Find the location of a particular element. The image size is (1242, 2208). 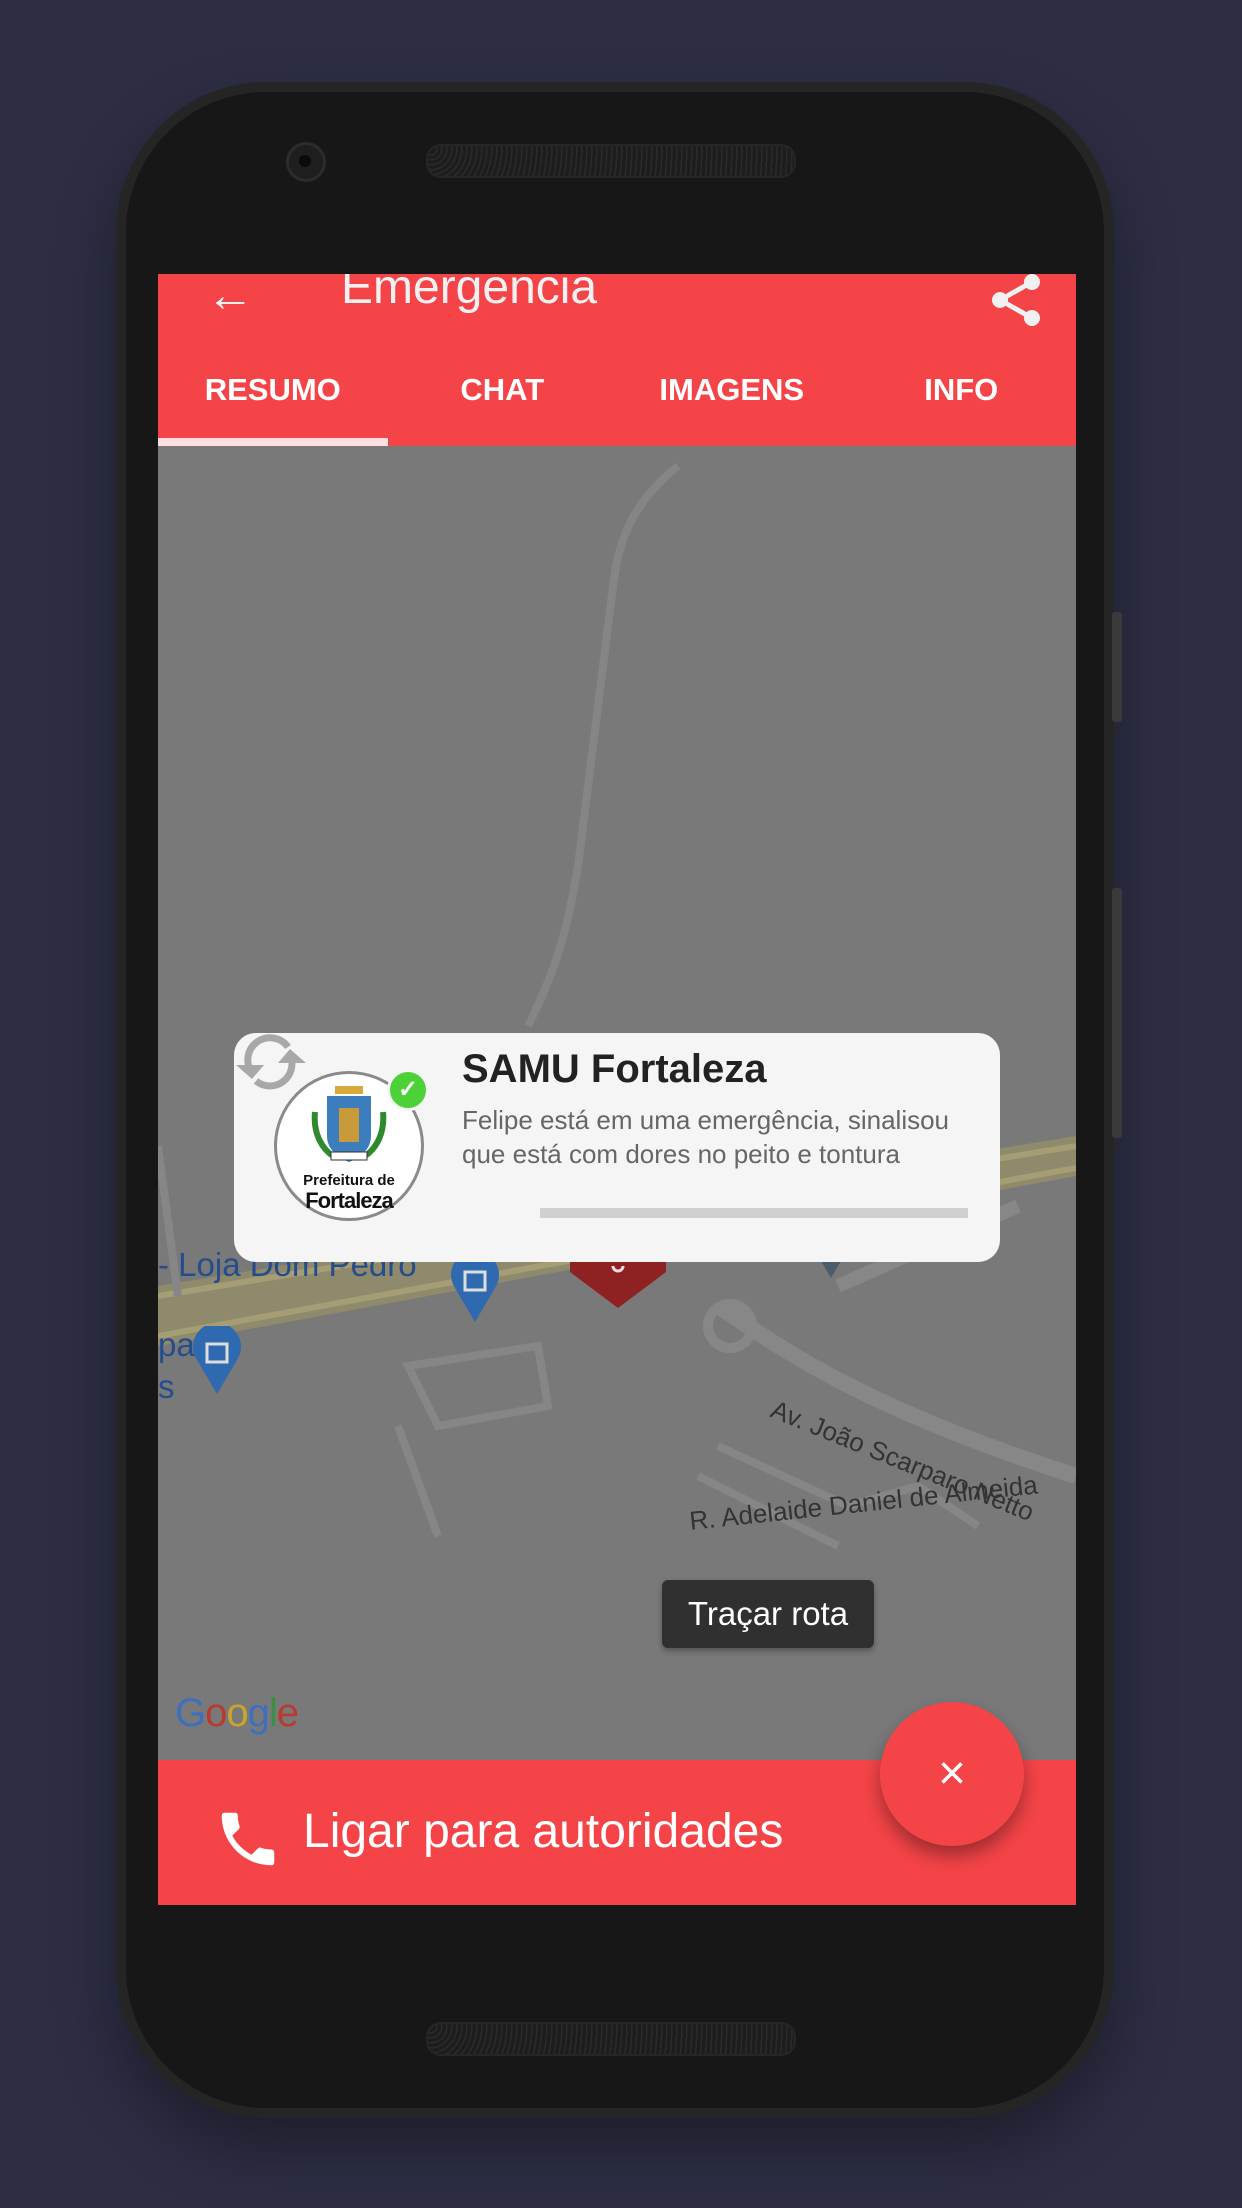

close-icon: × is located at coordinates (952, 1773).